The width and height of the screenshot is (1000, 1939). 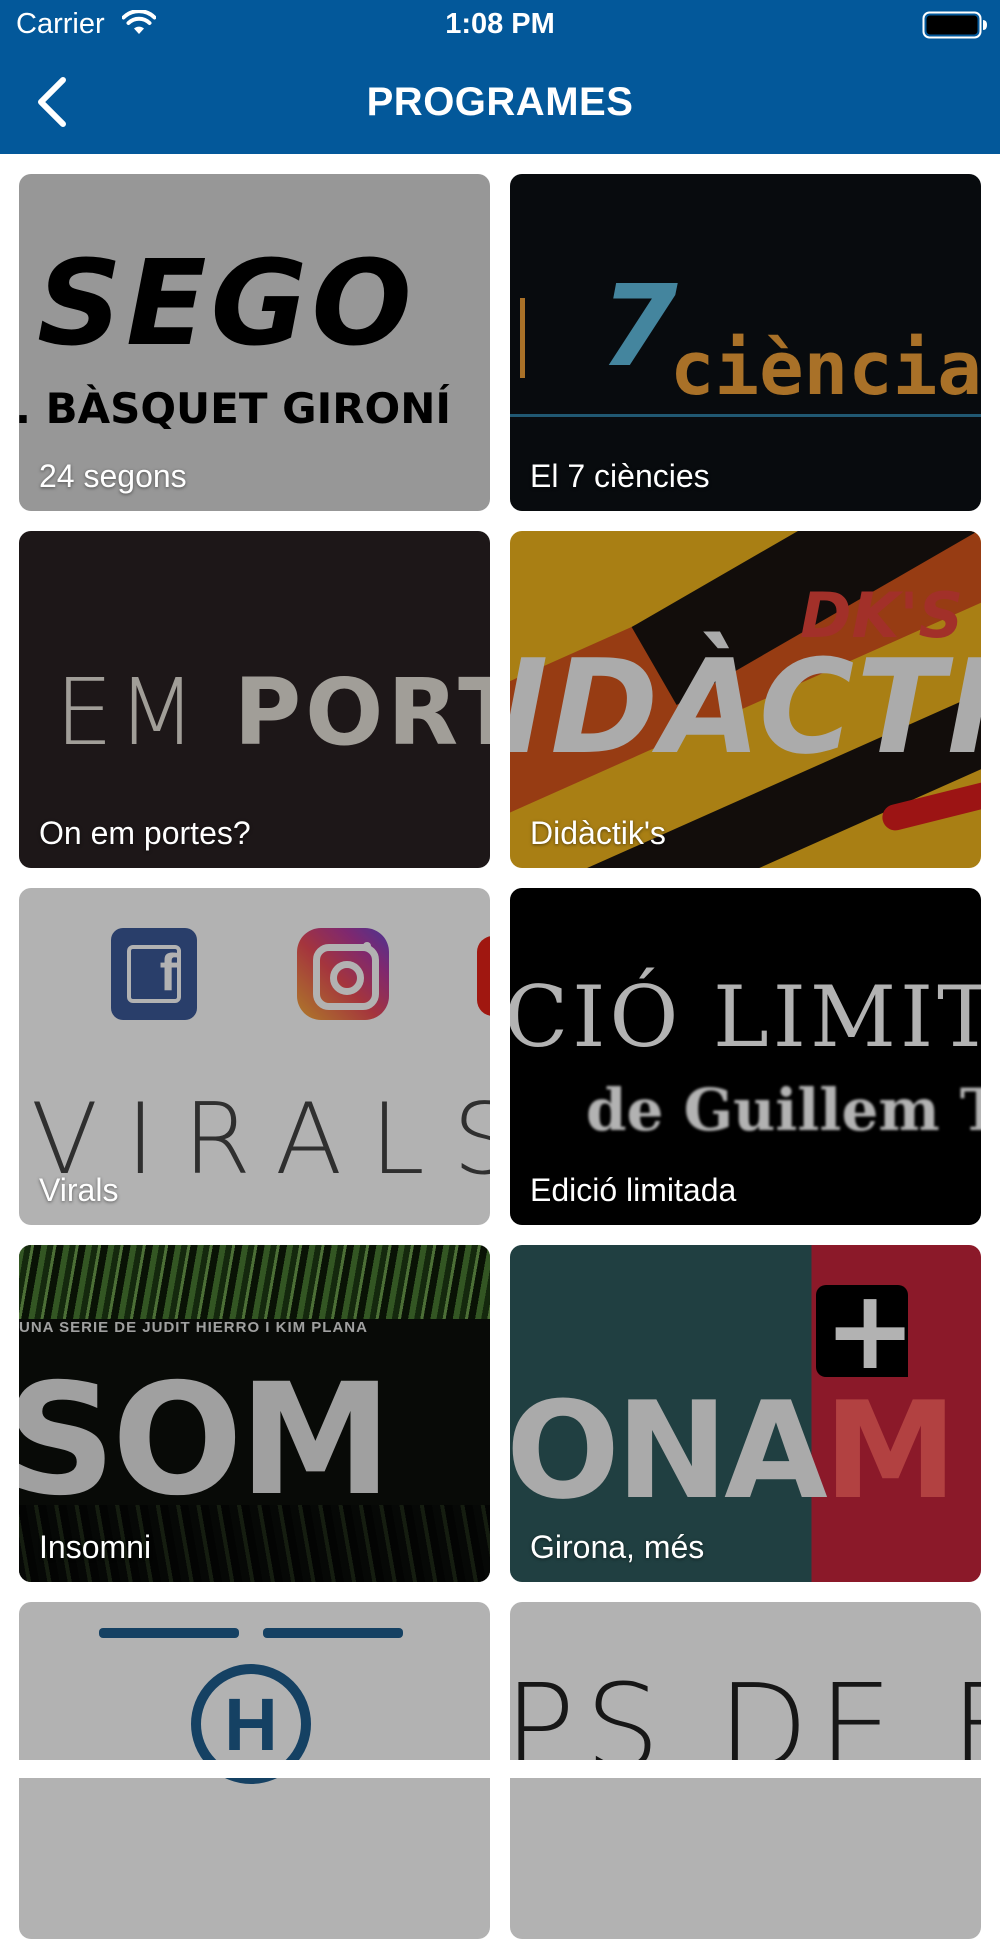 I want to click on program-card-girona-mes: + ONAM Girona, més, so click(x=745, y=1413).